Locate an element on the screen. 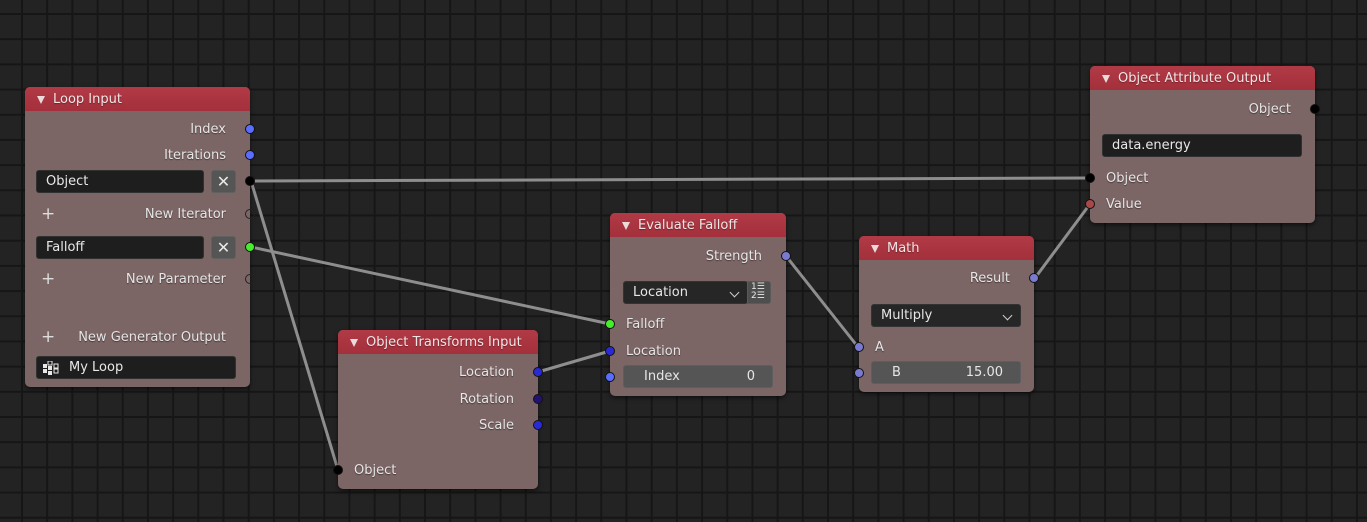  output-label-strength: Strength is located at coordinates (733, 256).